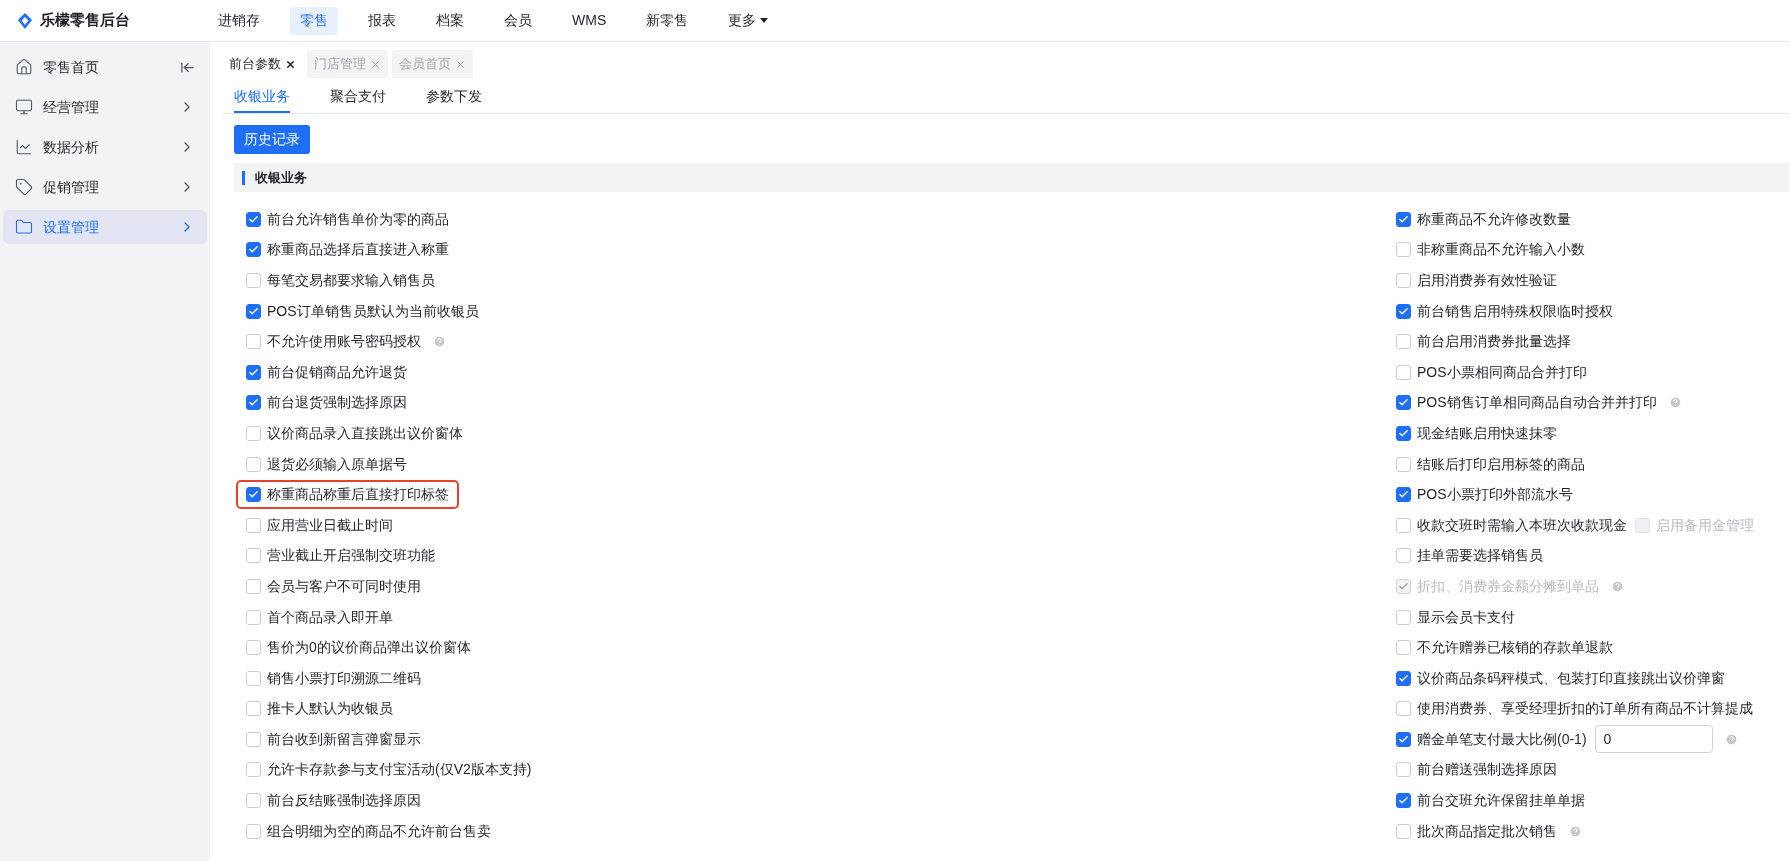 This screenshot has width=1789, height=861. What do you see at coordinates (425, 64) in the screenshot?
I see `tab-label: 会员首页` at bounding box center [425, 64].